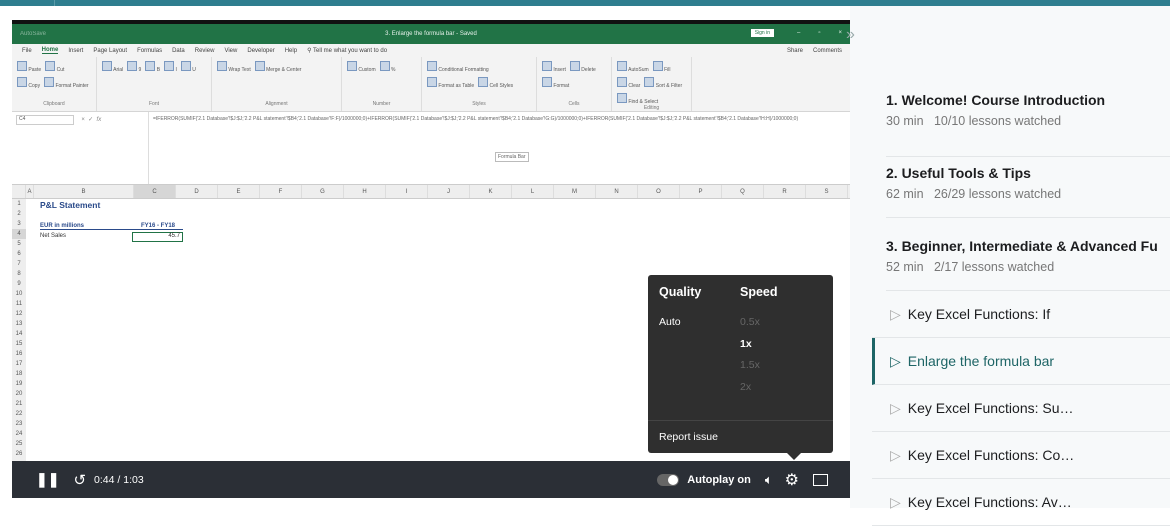  What do you see at coordinates (750, 322) in the screenshot?
I see `speed-option-0.5x: 0.5x` at bounding box center [750, 322].